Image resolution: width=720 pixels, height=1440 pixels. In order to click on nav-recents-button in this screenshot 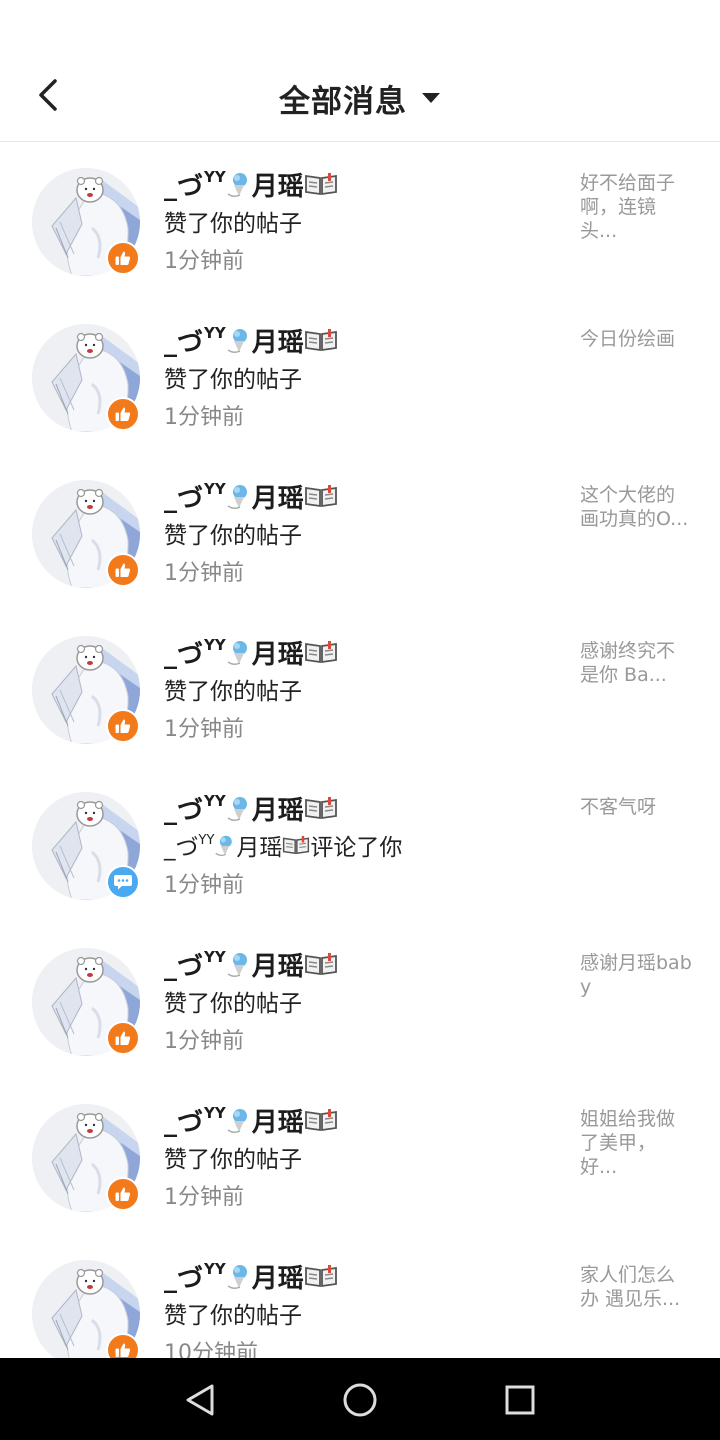, I will do `click(520, 1400)`.